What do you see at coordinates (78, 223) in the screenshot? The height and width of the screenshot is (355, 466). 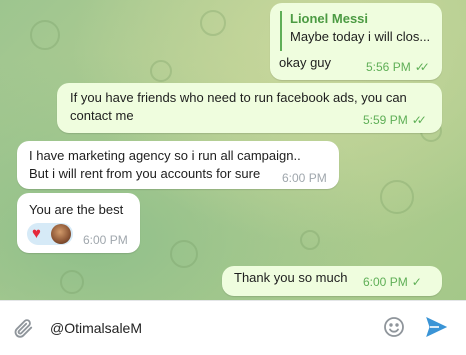 I see `message-bubble-incoming: You are the best ♥ 6:00 PM` at bounding box center [78, 223].